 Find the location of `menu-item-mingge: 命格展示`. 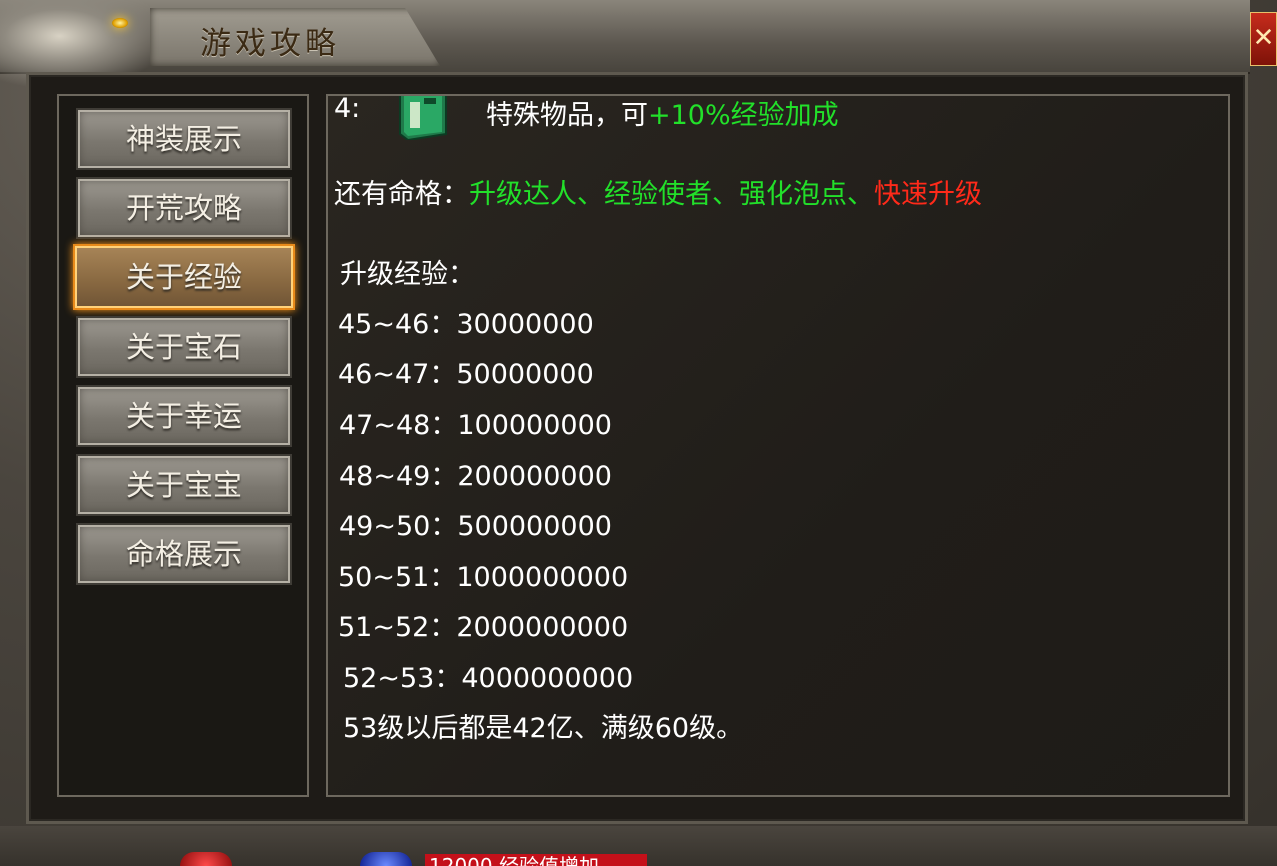

menu-item-mingge: 命格展示 is located at coordinates (184, 554).